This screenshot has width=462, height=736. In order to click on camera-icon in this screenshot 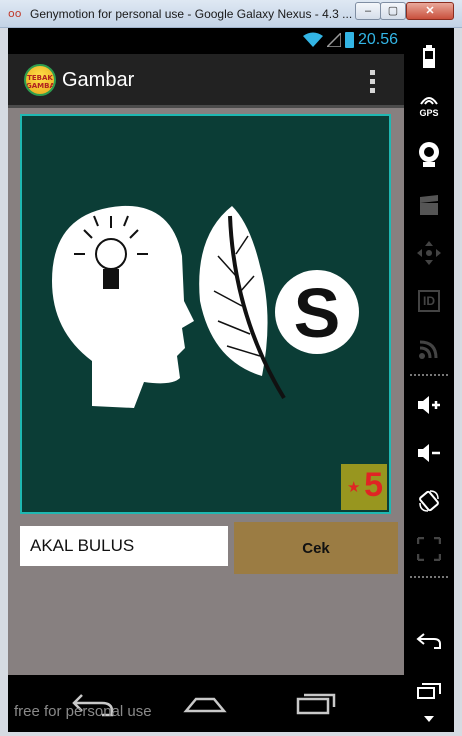, I will do `click(429, 155)`.